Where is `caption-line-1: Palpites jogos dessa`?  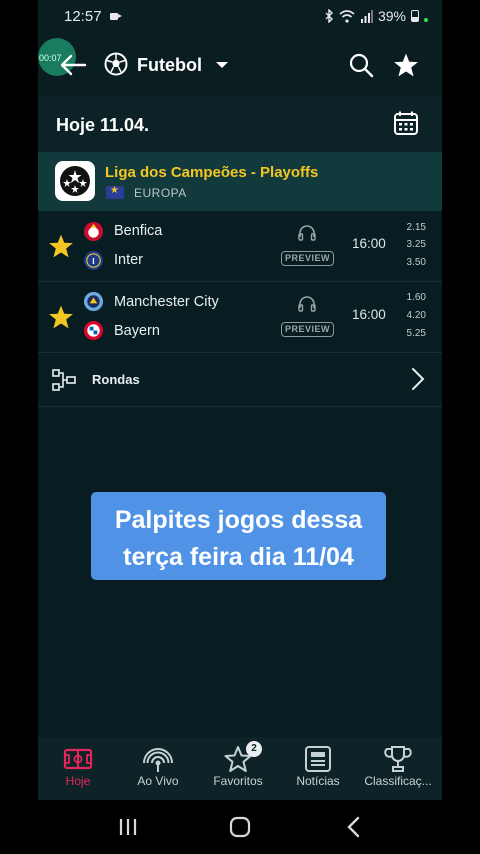
caption-line-1: Palpites jogos dessa is located at coordinates (238, 520).